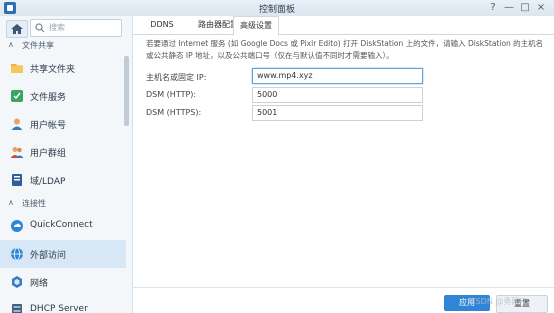 The height and width of the screenshot is (313, 554). What do you see at coordinates (162, 25) in the screenshot?
I see `tab-ddns: DDNS` at bounding box center [162, 25].